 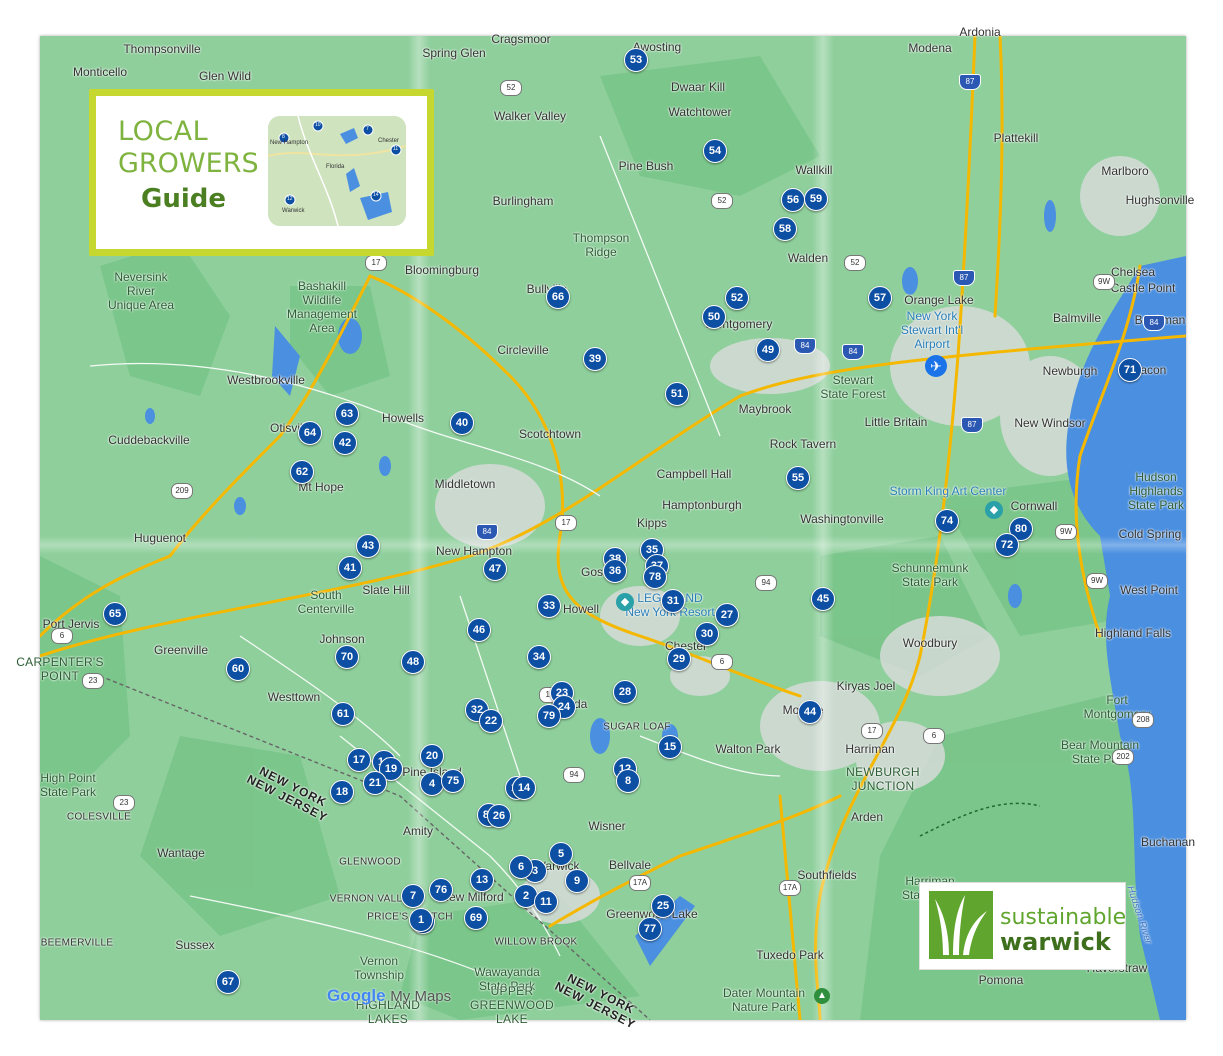 I want to click on farm-marker: 72, so click(x=1007, y=545).